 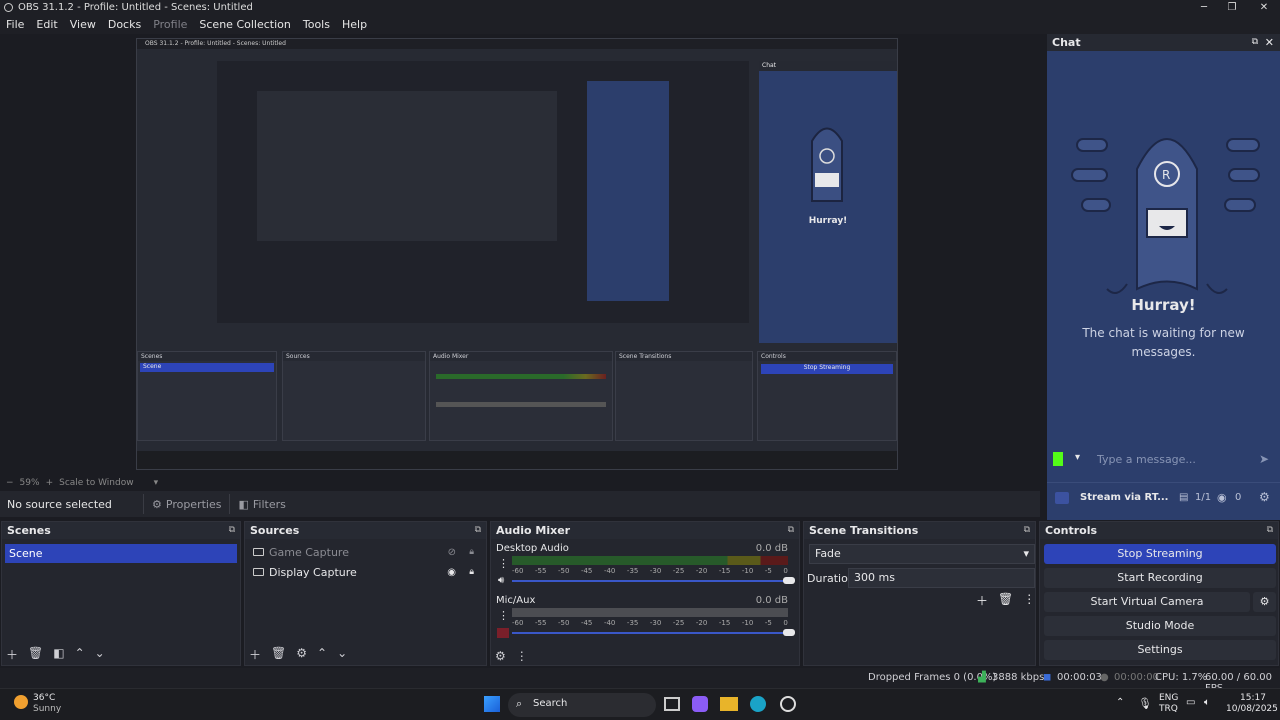 I want to click on channel-name: Mic/Aux, so click(x=516, y=600).